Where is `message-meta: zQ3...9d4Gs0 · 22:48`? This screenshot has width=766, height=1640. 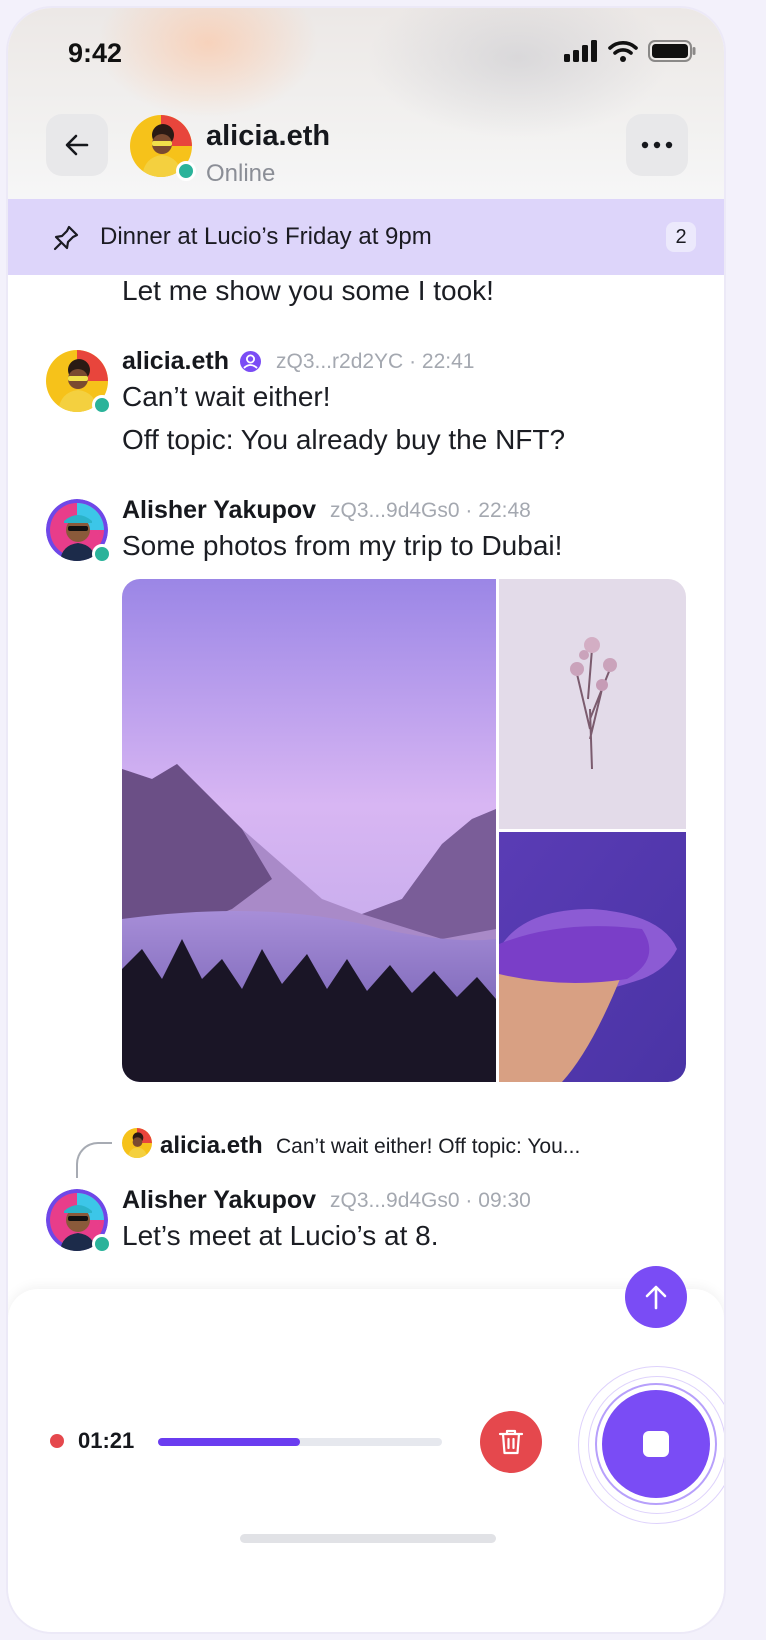
message-meta: zQ3...9d4Gs0 · 22:48 is located at coordinates (430, 511).